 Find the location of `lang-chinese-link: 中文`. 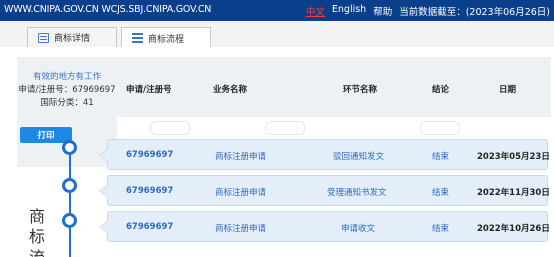

lang-chinese-link: 中文 is located at coordinates (315, 11).